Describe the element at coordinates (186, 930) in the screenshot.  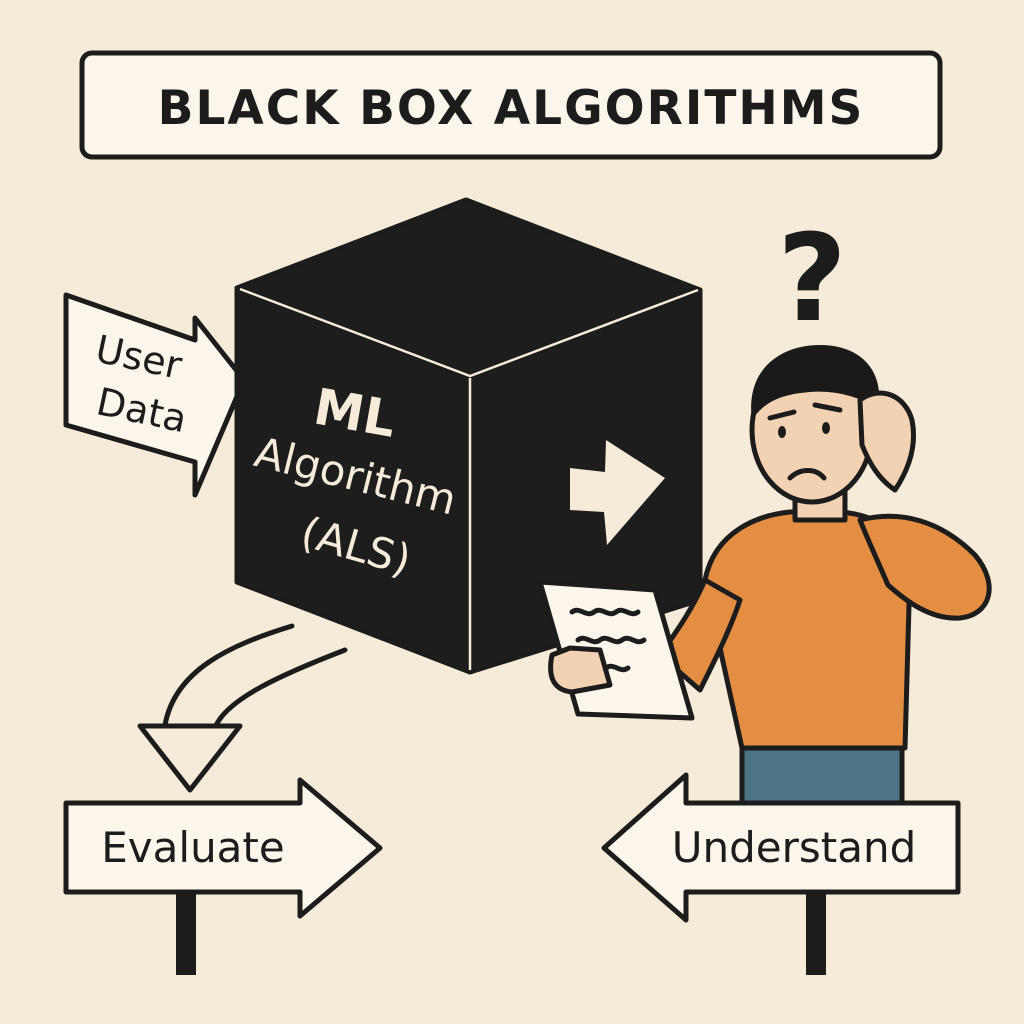
I see `evaluate-sign-post` at that location.